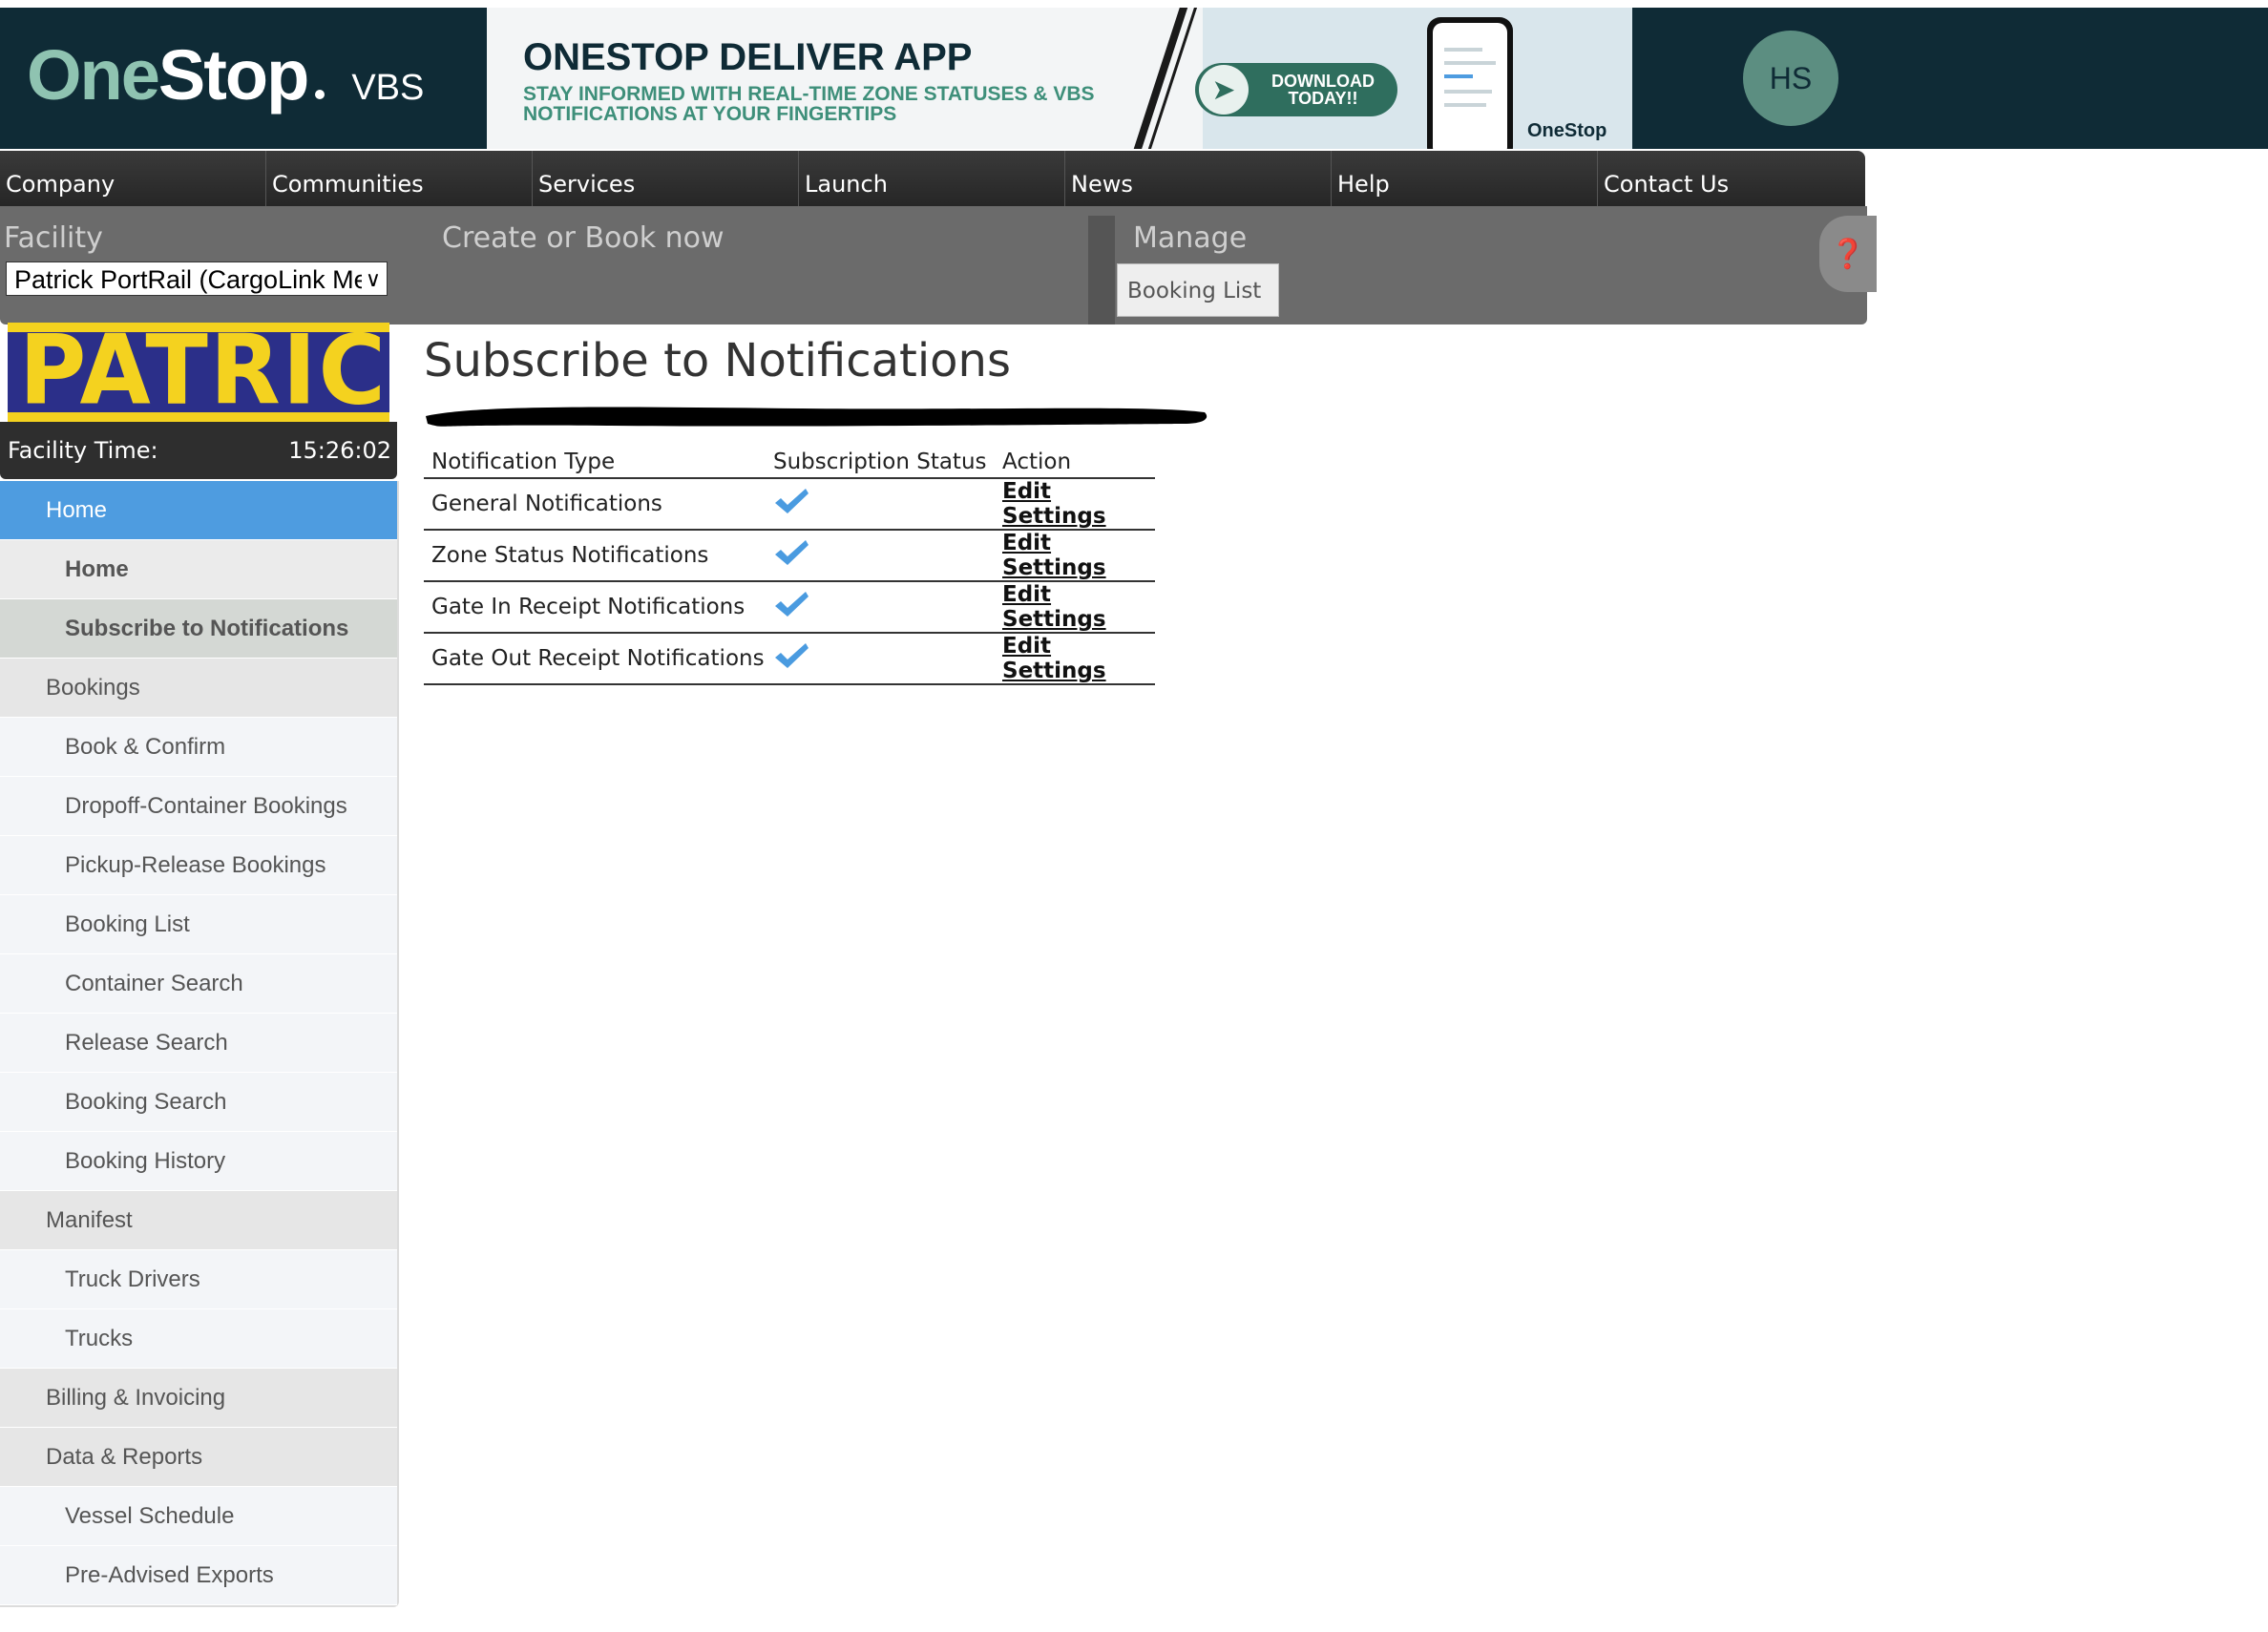  Describe the element at coordinates (199, 1516) in the screenshot. I see `sidebar-item-vessel-schedule: Vessel Schedule` at that location.